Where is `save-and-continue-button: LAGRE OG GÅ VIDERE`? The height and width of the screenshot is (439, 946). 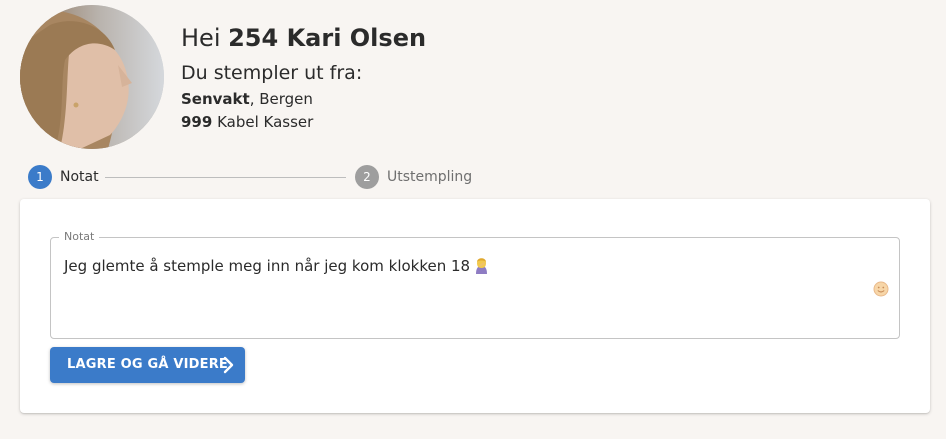
save-and-continue-button: LAGRE OG GÅ VIDERE is located at coordinates (147, 365).